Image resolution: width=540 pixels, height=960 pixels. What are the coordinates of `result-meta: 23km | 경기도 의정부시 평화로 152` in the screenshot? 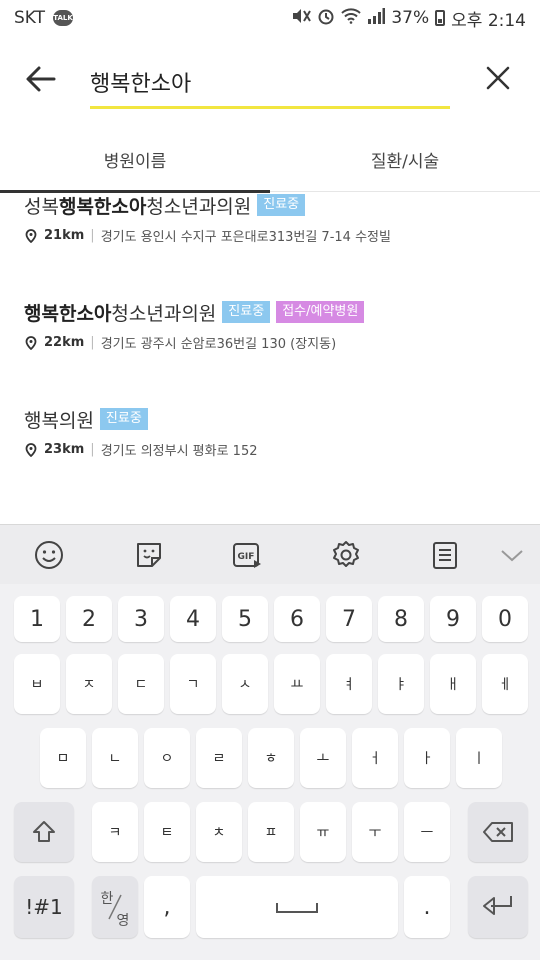 It's located at (274, 449).